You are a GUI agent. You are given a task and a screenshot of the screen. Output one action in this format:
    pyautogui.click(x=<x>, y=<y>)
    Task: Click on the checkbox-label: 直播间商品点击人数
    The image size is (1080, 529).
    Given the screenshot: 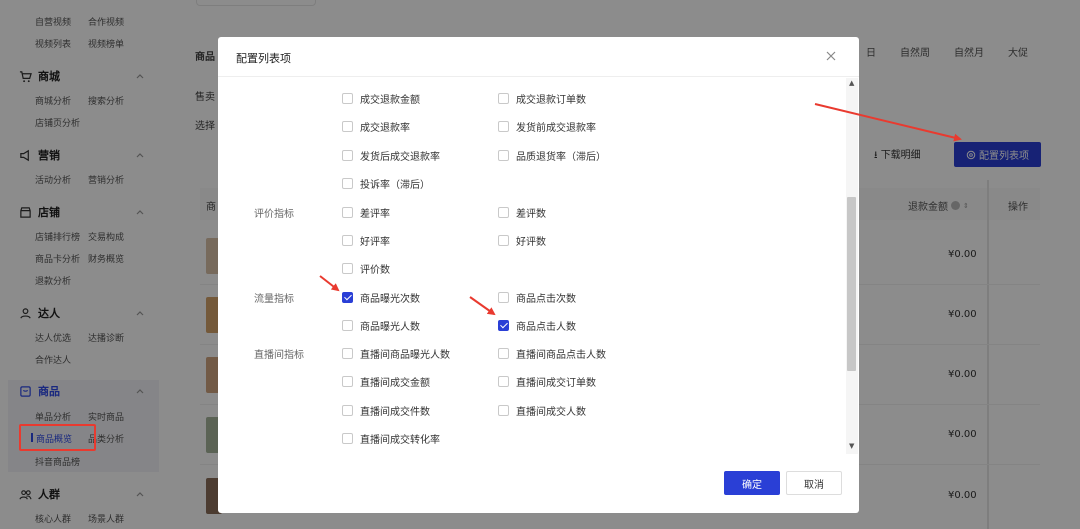 What is the action you would take?
    pyautogui.click(x=561, y=355)
    